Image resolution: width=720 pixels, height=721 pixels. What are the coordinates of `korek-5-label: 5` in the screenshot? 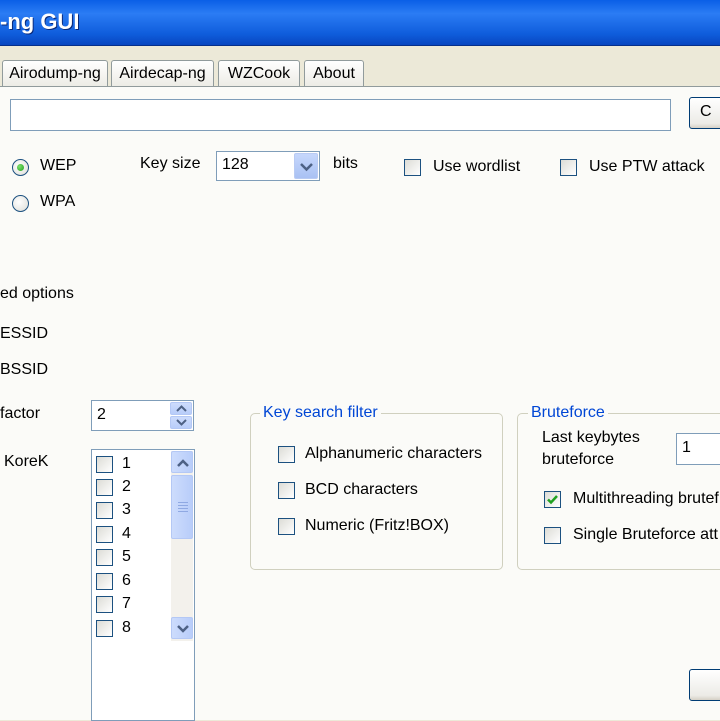 It's located at (126, 556).